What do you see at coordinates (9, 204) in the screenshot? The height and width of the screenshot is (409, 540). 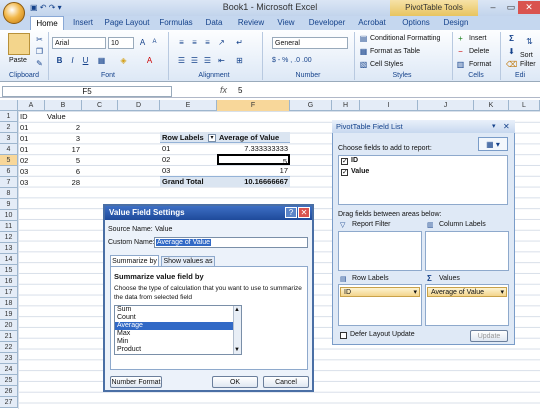 I see `row-header: 9` at bounding box center [9, 204].